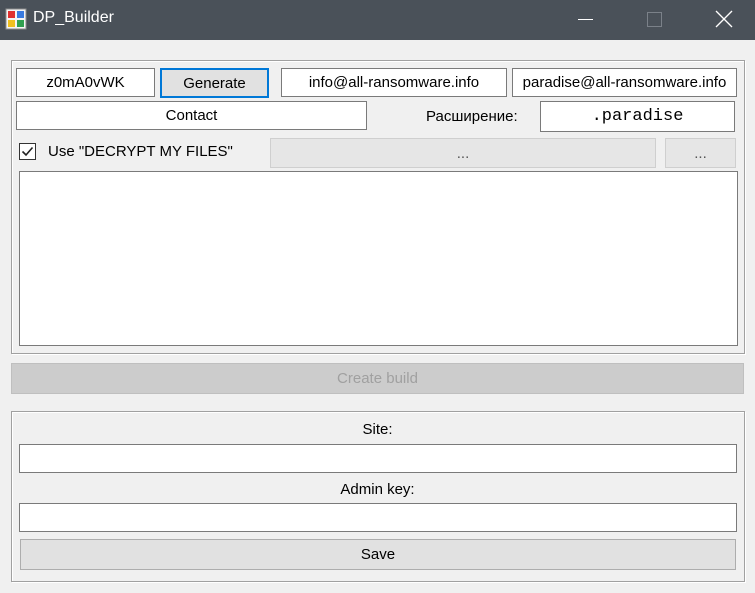 This screenshot has height=593, width=755. What do you see at coordinates (472, 116) in the screenshot?
I see `extension-label: Расширение:` at bounding box center [472, 116].